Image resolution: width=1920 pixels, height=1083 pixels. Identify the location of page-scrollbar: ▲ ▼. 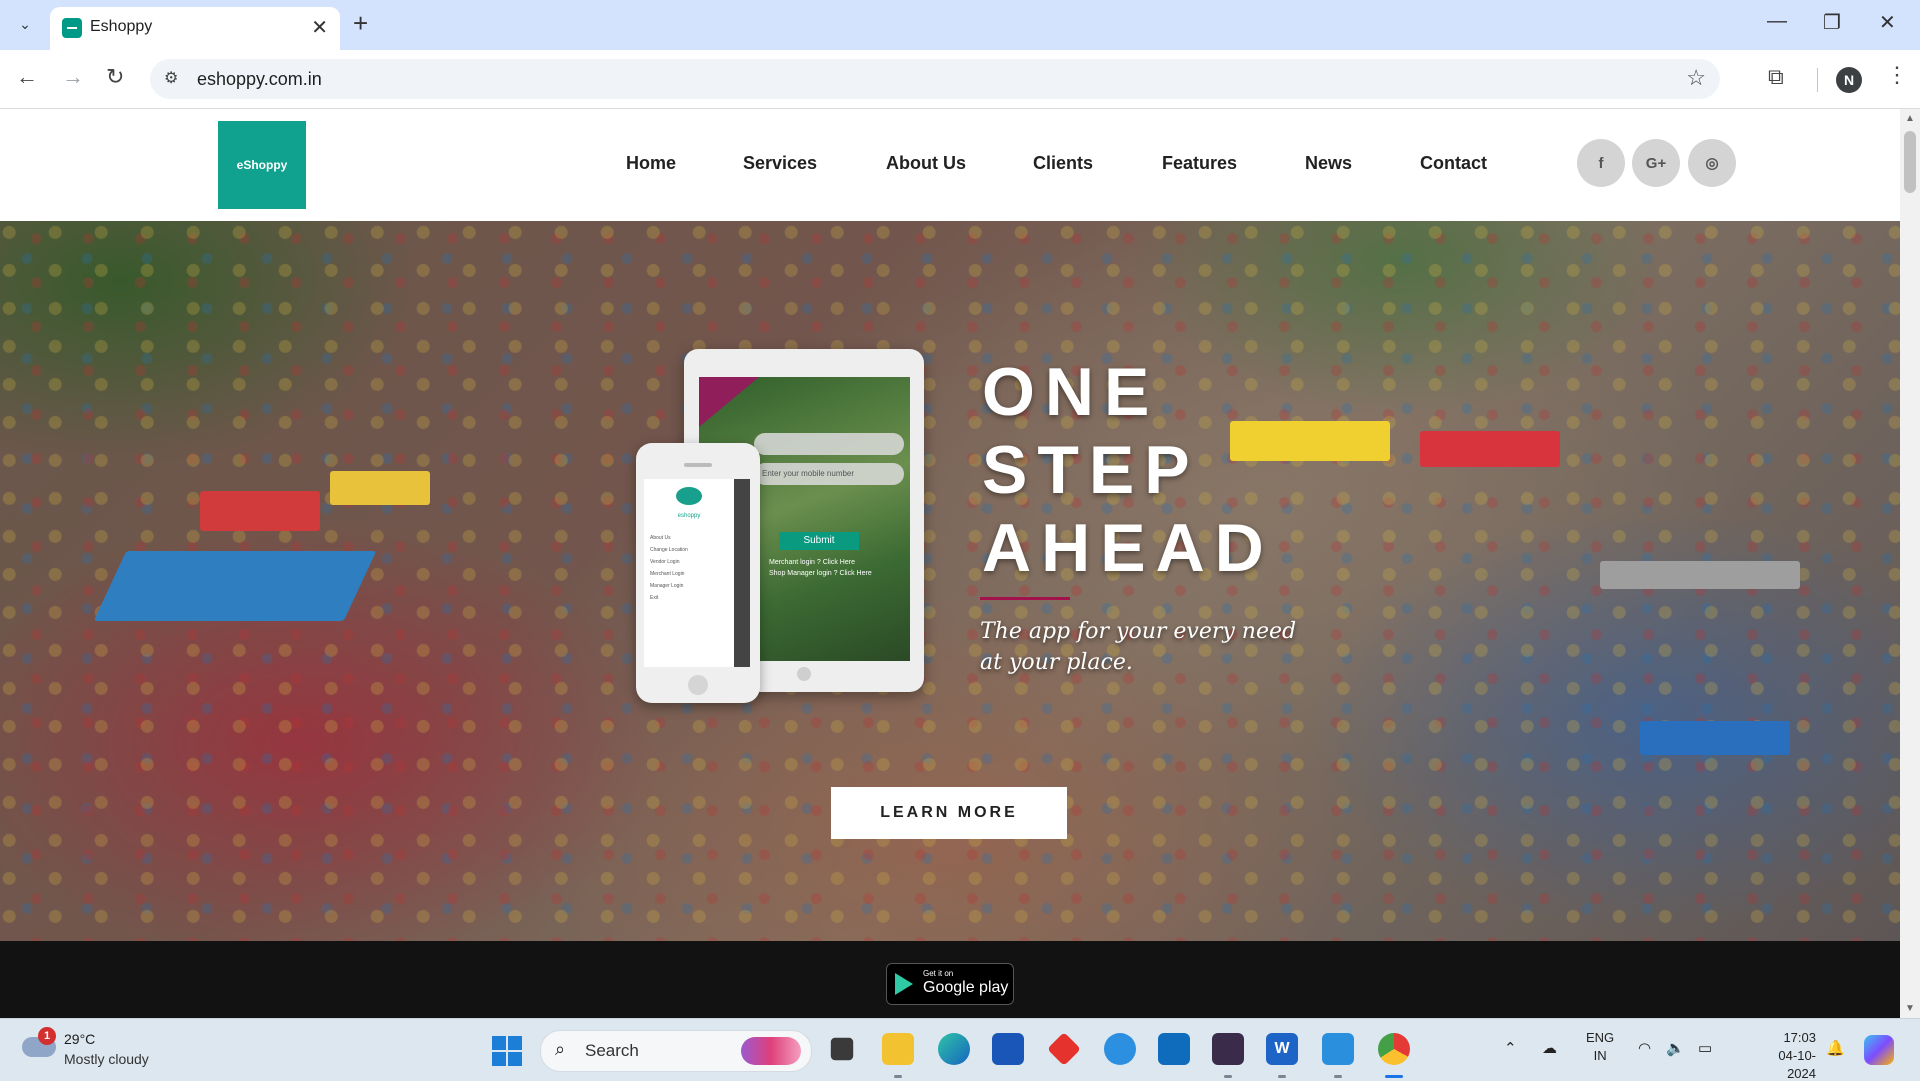
(1910, 563).